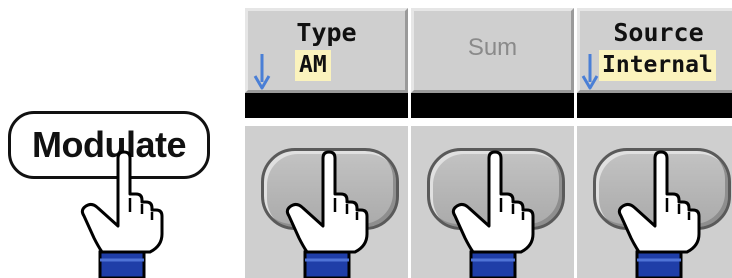 This screenshot has width=732, height=278. What do you see at coordinates (313, 65) in the screenshot?
I see `softkey-type-value: AM` at bounding box center [313, 65].